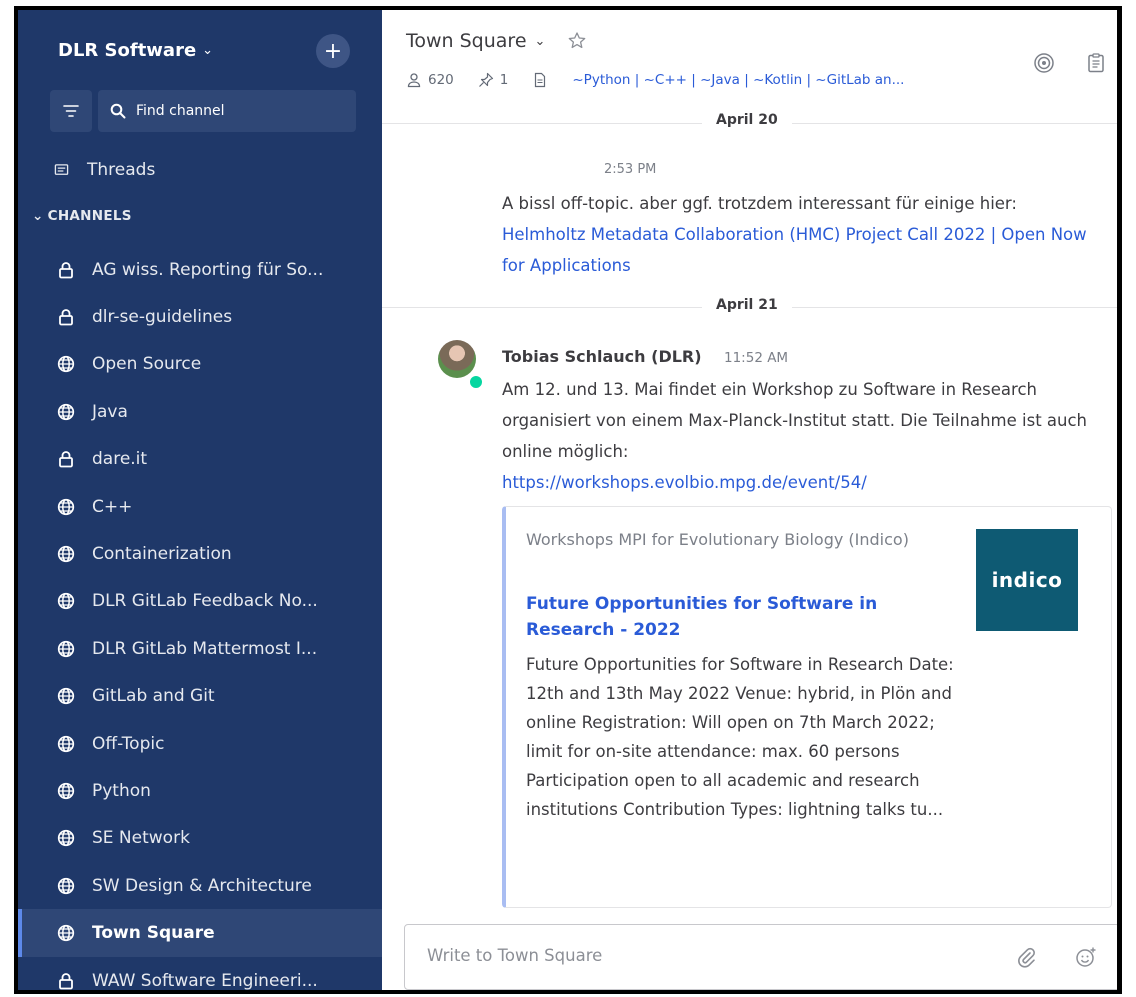  I want to click on mentions-icon, so click(1044, 63).